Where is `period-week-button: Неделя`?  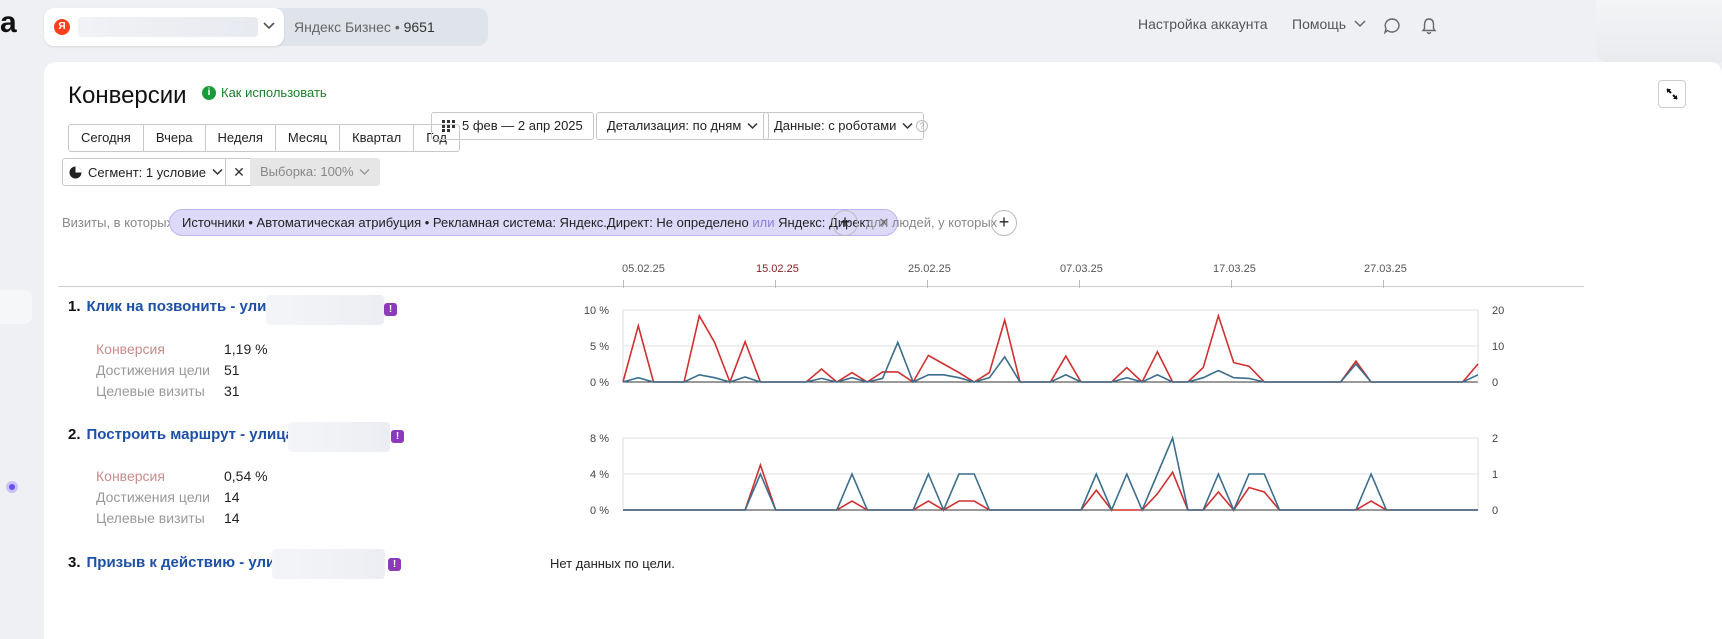 period-week-button: Неделя is located at coordinates (241, 138).